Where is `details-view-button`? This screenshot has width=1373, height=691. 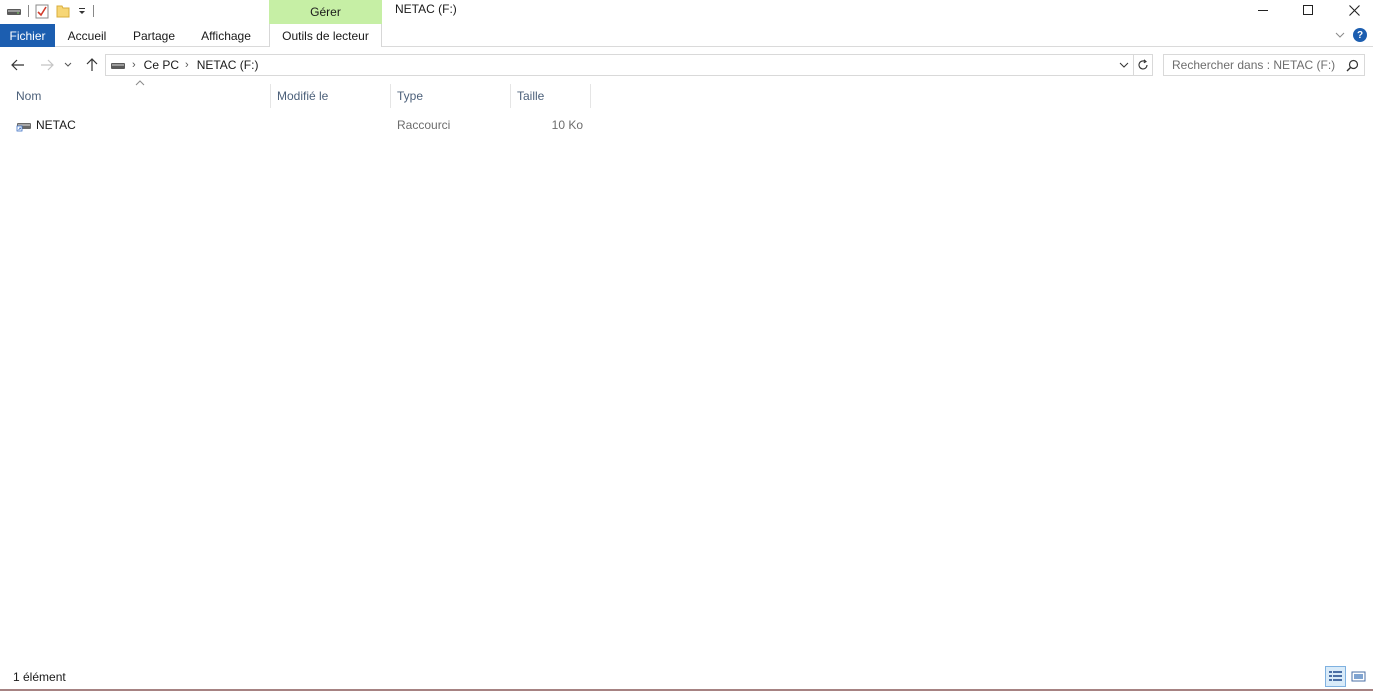
details-view-button is located at coordinates (1335, 676).